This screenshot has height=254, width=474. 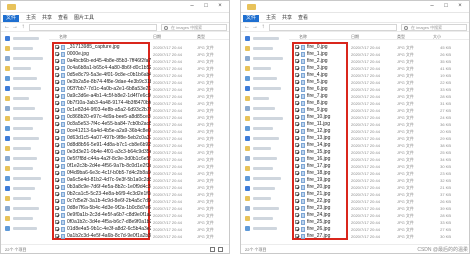 What do you see at coordinates (379, 47) in the screenshot?
I see `file-row: fire_0.jpg 2020/7/17 20:44 JPG 文件 45 KB` at bounding box center [379, 47].